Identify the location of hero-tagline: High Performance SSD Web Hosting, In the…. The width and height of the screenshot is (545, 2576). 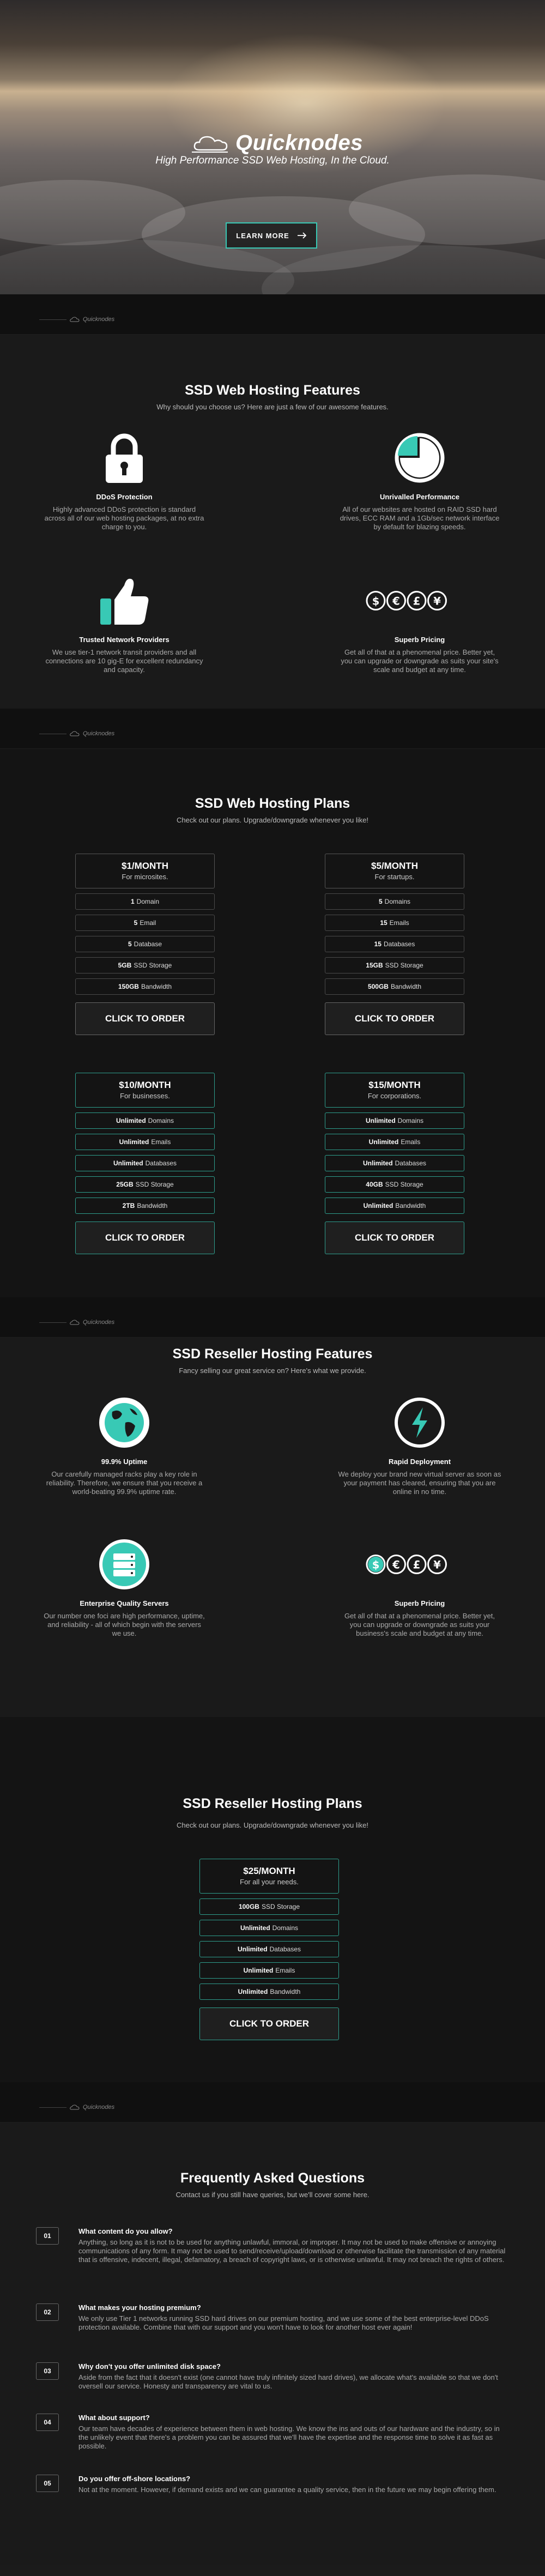
(272, 160).